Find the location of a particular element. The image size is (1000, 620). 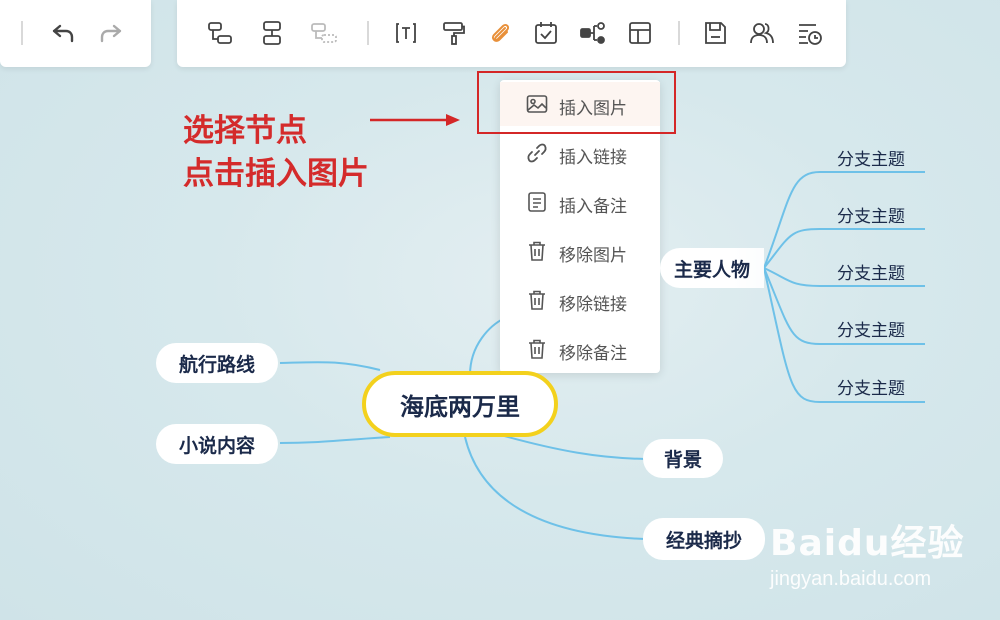

menu-item-insert-link: 插入链接 is located at coordinates (580, 153).